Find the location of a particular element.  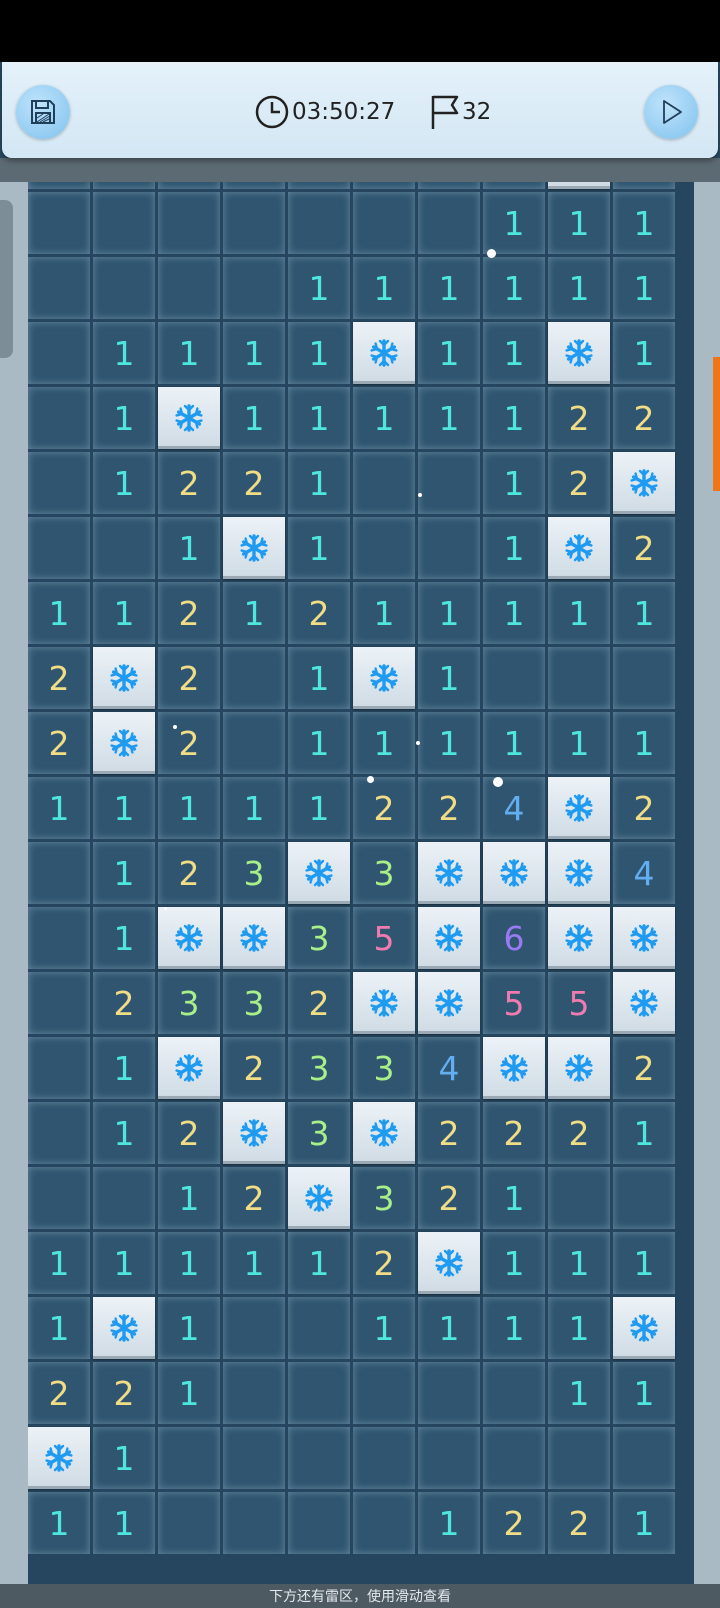

number-cell: 5 is located at coordinates (579, 1003).